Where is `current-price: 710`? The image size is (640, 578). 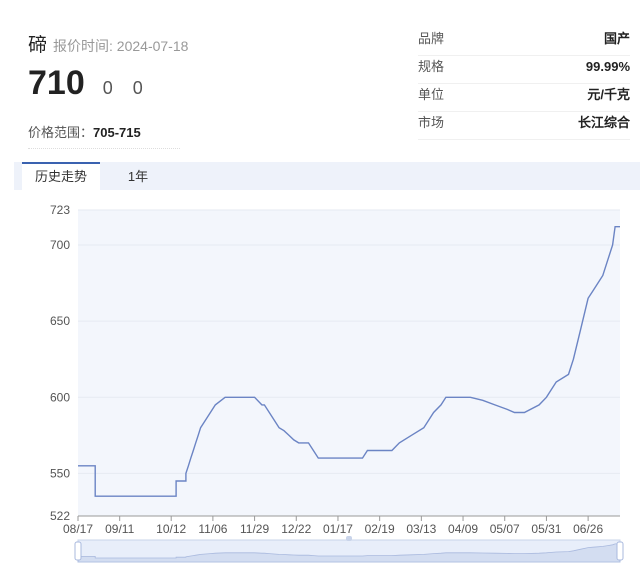 current-price: 710 is located at coordinates (56, 83).